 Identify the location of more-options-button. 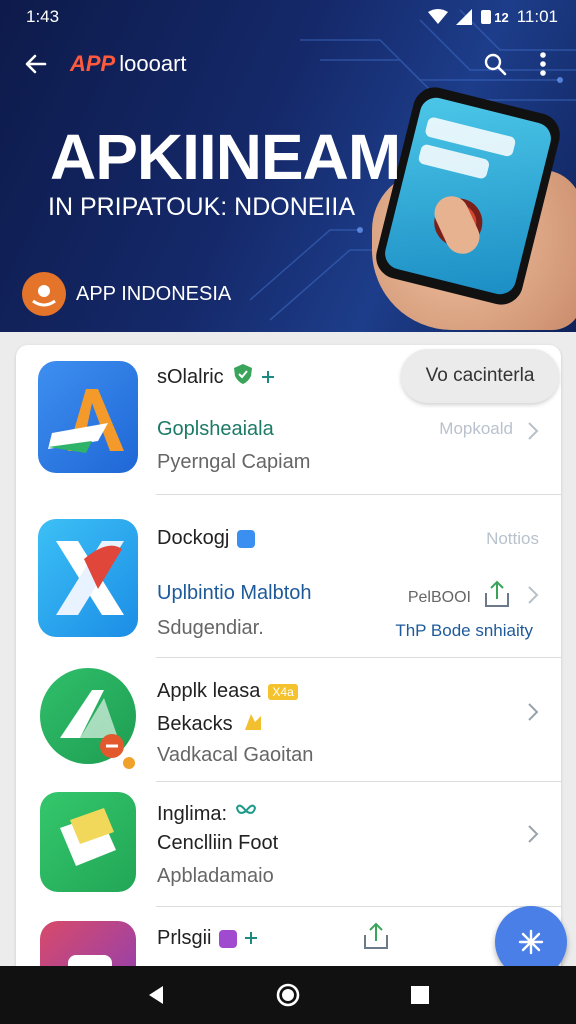
(543, 64).